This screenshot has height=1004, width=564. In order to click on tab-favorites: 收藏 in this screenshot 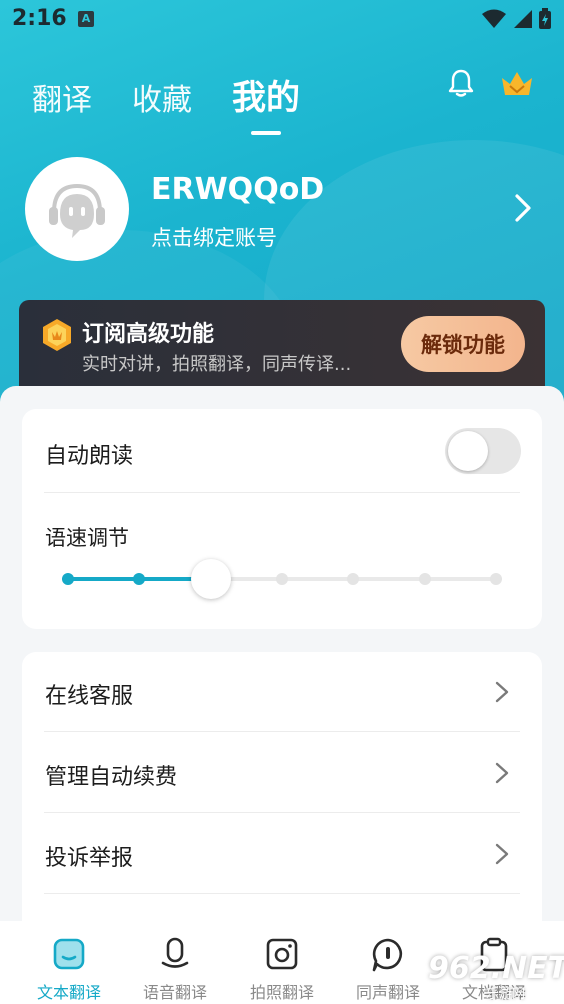, I will do `click(162, 97)`.